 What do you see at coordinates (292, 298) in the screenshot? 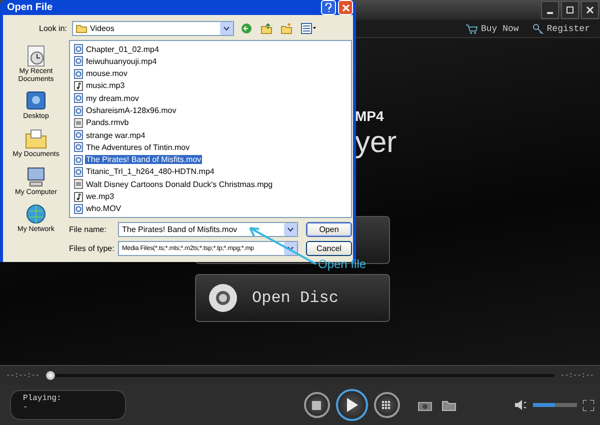
I see `open-disc-button: Open Disc` at bounding box center [292, 298].